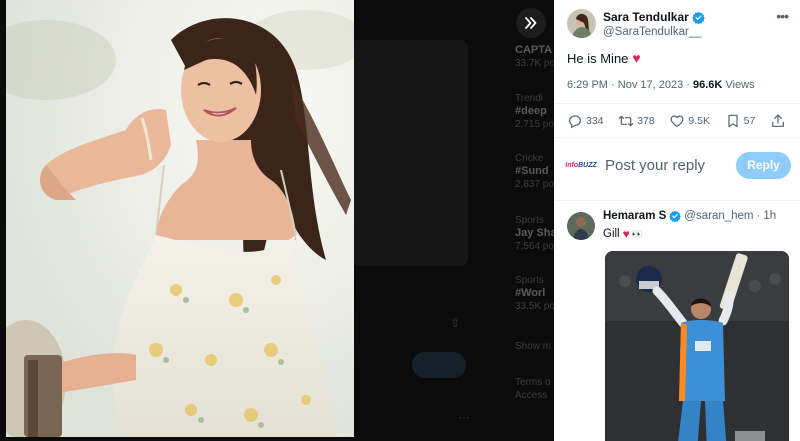 The image size is (800, 441). What do you see at coordinates (409, 153) in the screenshot?
I see `background-media-card` at bounding box center [409, 153].